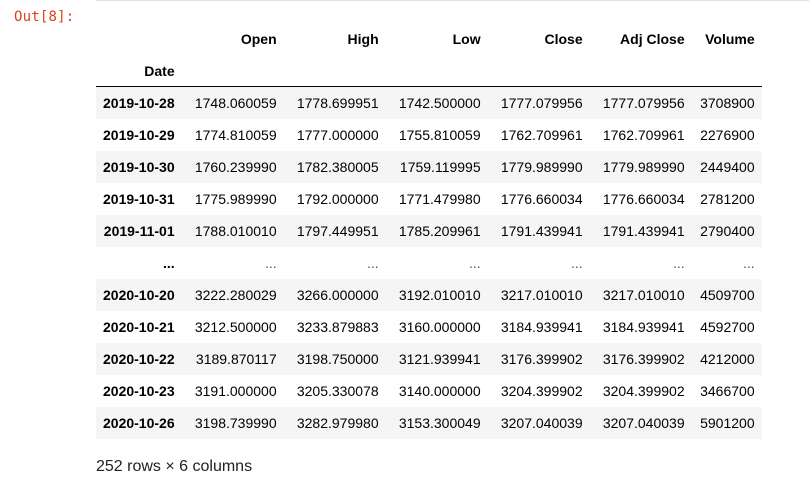 The height and width of the screenshot is (485, 809). What do you see at coordinates (235, 167) in the screenshot?
I see `table-cell: 1760.239990` at bounding box center [235, 167].